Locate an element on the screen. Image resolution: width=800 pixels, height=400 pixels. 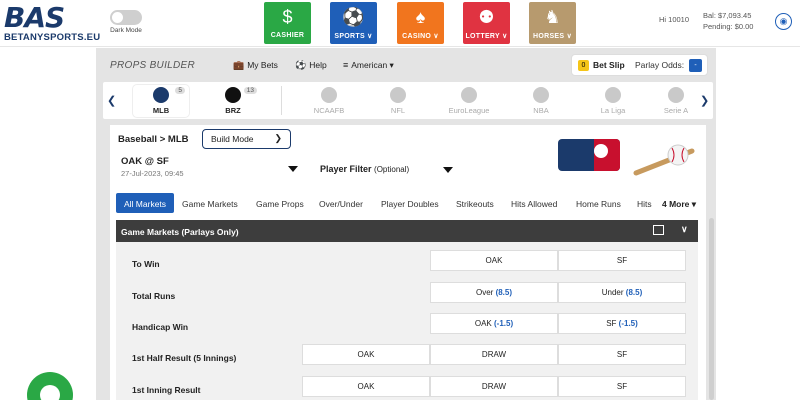
user-account-icon: ◉ is located at coordinates (783, 21).